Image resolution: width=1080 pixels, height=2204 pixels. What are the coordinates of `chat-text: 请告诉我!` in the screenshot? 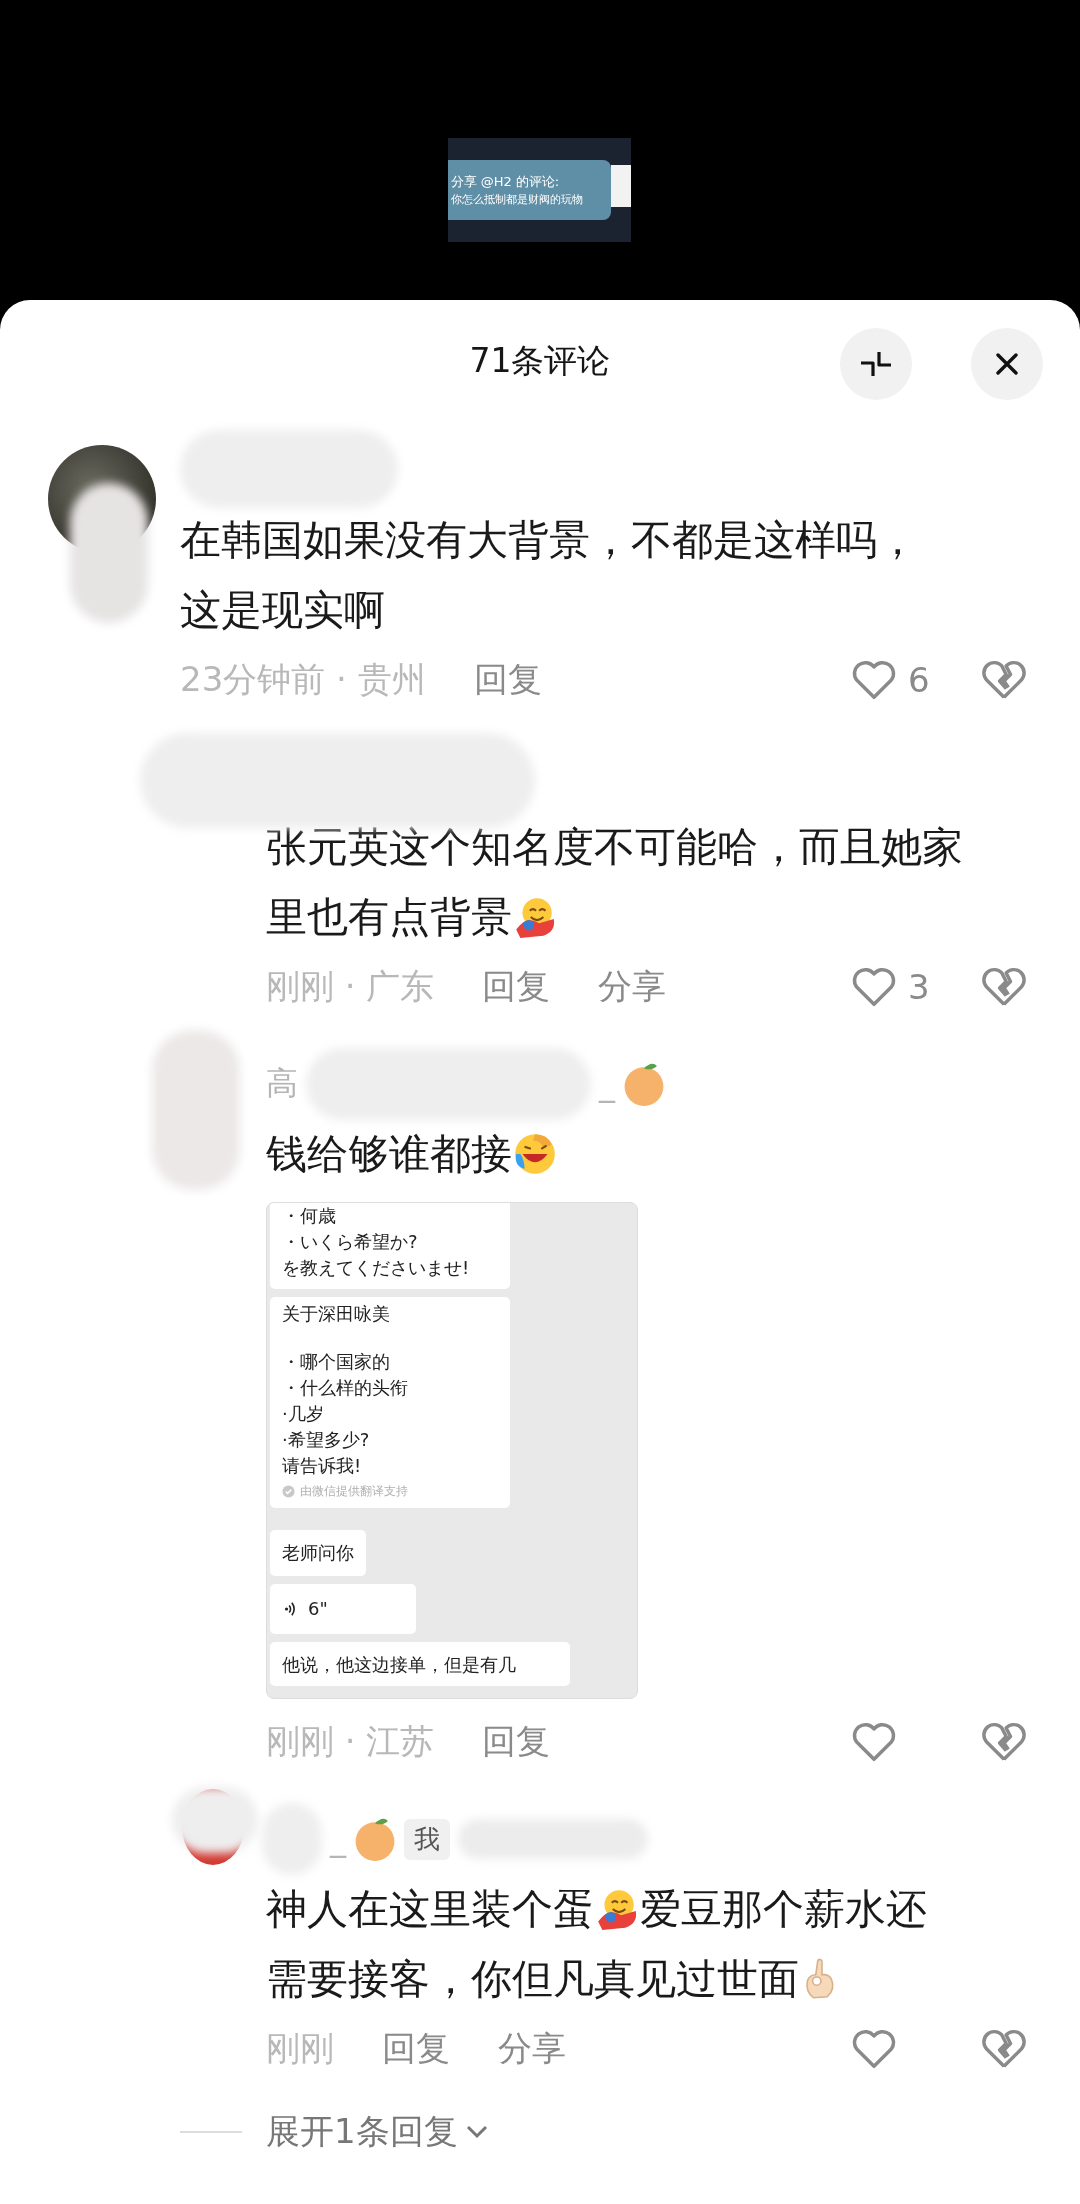 It's located at (322, 1466).